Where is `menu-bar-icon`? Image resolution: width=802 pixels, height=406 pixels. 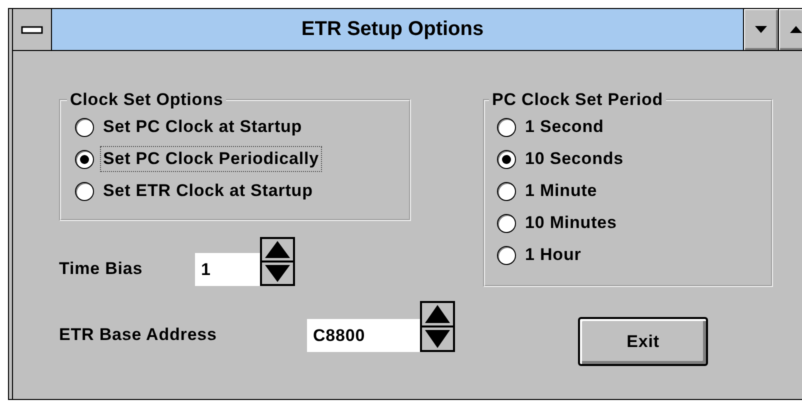
menu-bar-icon is located at coordinates (32, 30).